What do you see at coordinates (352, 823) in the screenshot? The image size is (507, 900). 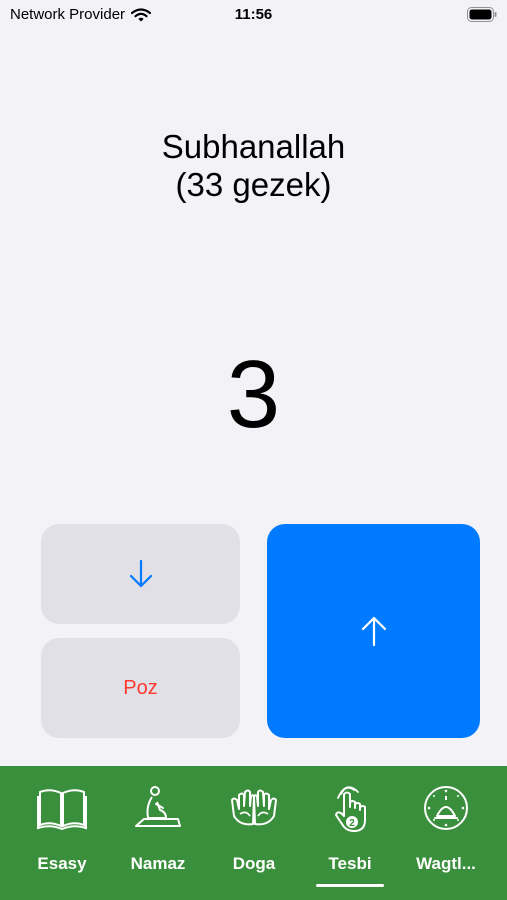 I see `svg-text: 2` at bounding box center [352, 823].